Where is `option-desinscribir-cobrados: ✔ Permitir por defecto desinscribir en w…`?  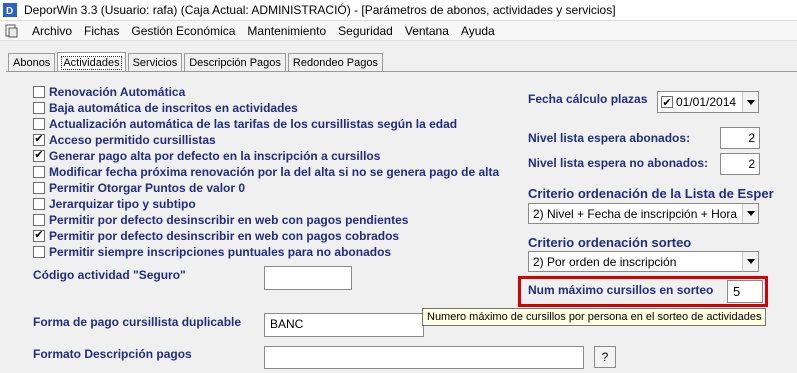 option-desinscribir-cobrados: ✔ Permitir por defecto desinscribir en w… is located at coordinates (216, 235).